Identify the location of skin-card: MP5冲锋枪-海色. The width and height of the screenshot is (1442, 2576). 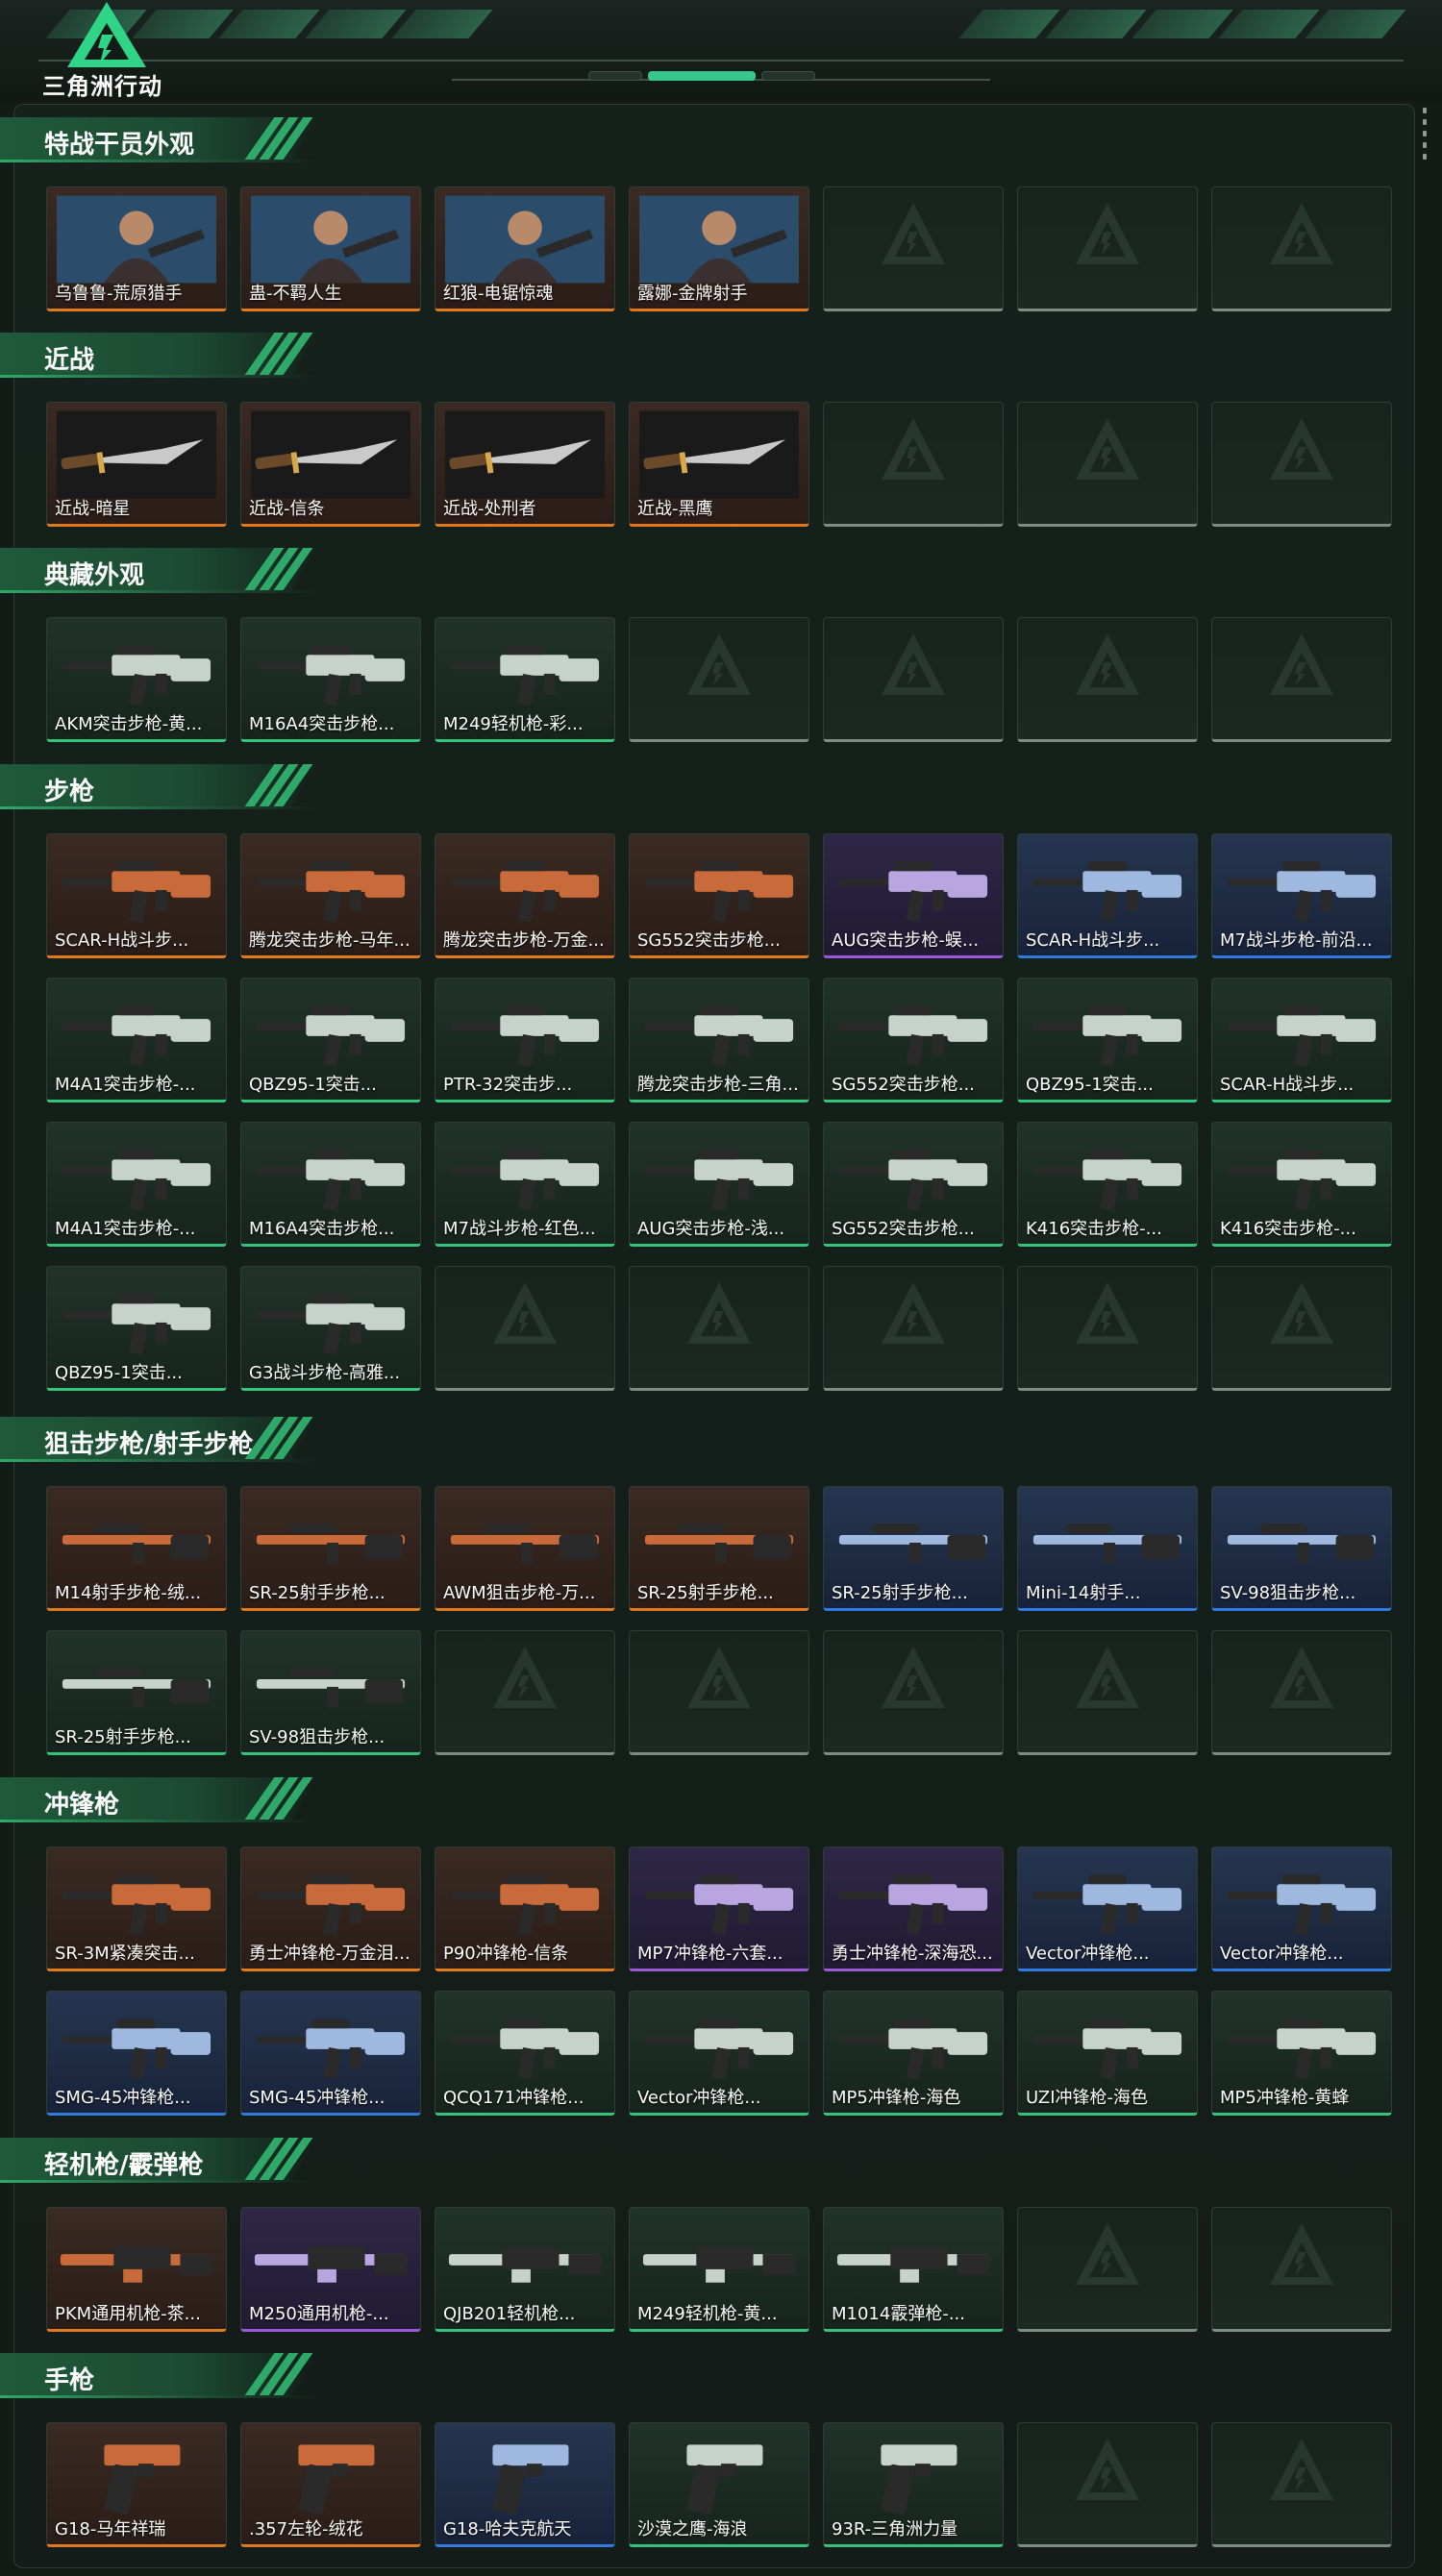
(913, 2053).